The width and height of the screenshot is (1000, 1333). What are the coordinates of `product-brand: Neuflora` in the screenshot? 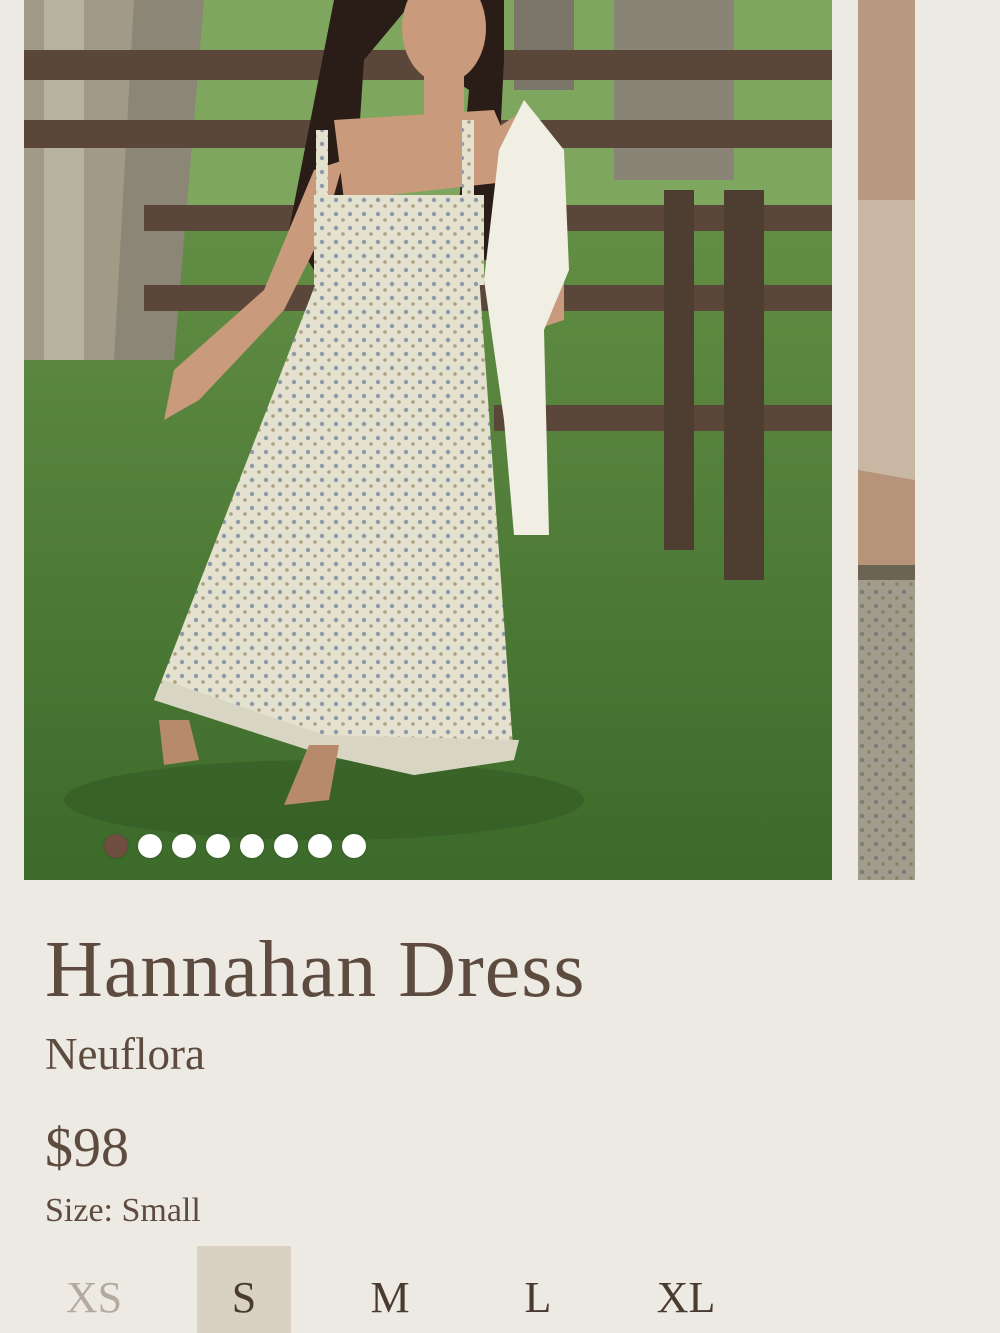 It's located at (125, 1054).